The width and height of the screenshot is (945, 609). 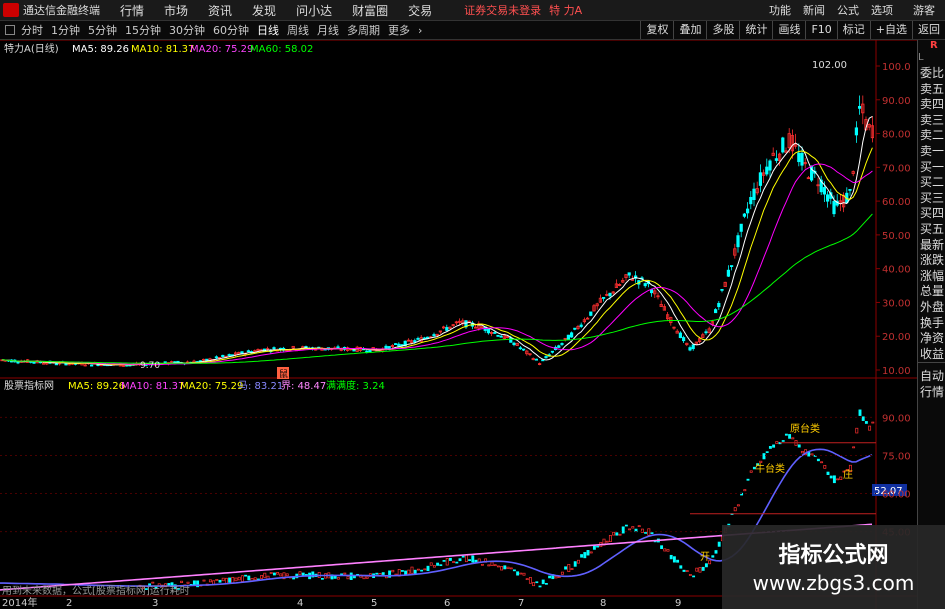 I want to click on menu-item-quotes: 行情, so click(x=132, y=10).